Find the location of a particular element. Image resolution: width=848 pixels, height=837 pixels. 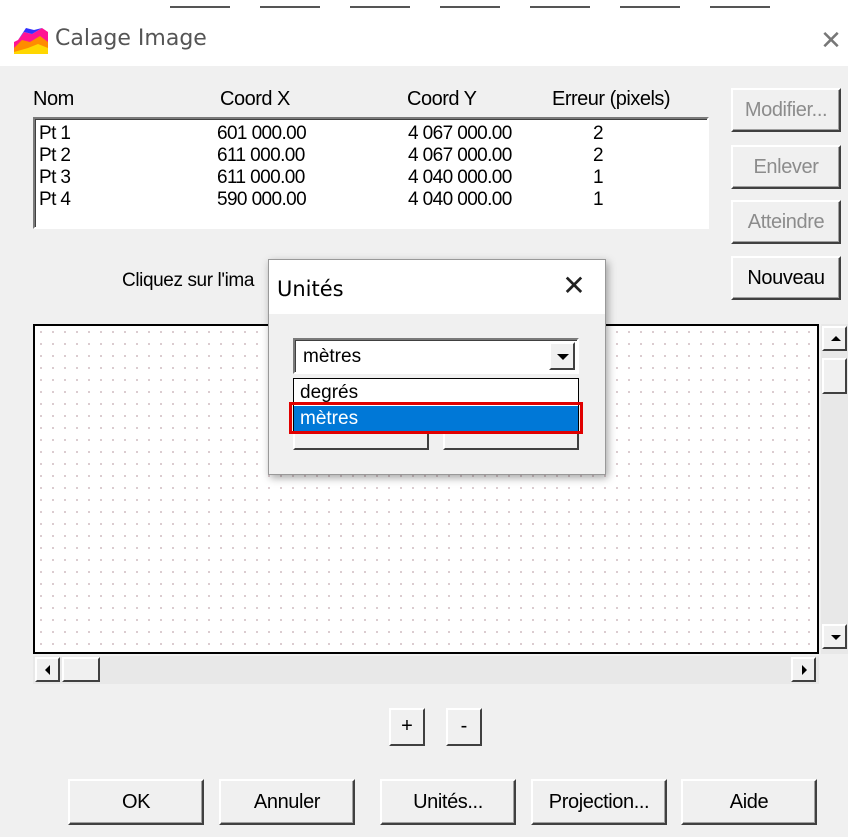

dialog-close-icon: ✕ is located at coordinates (574, 286).